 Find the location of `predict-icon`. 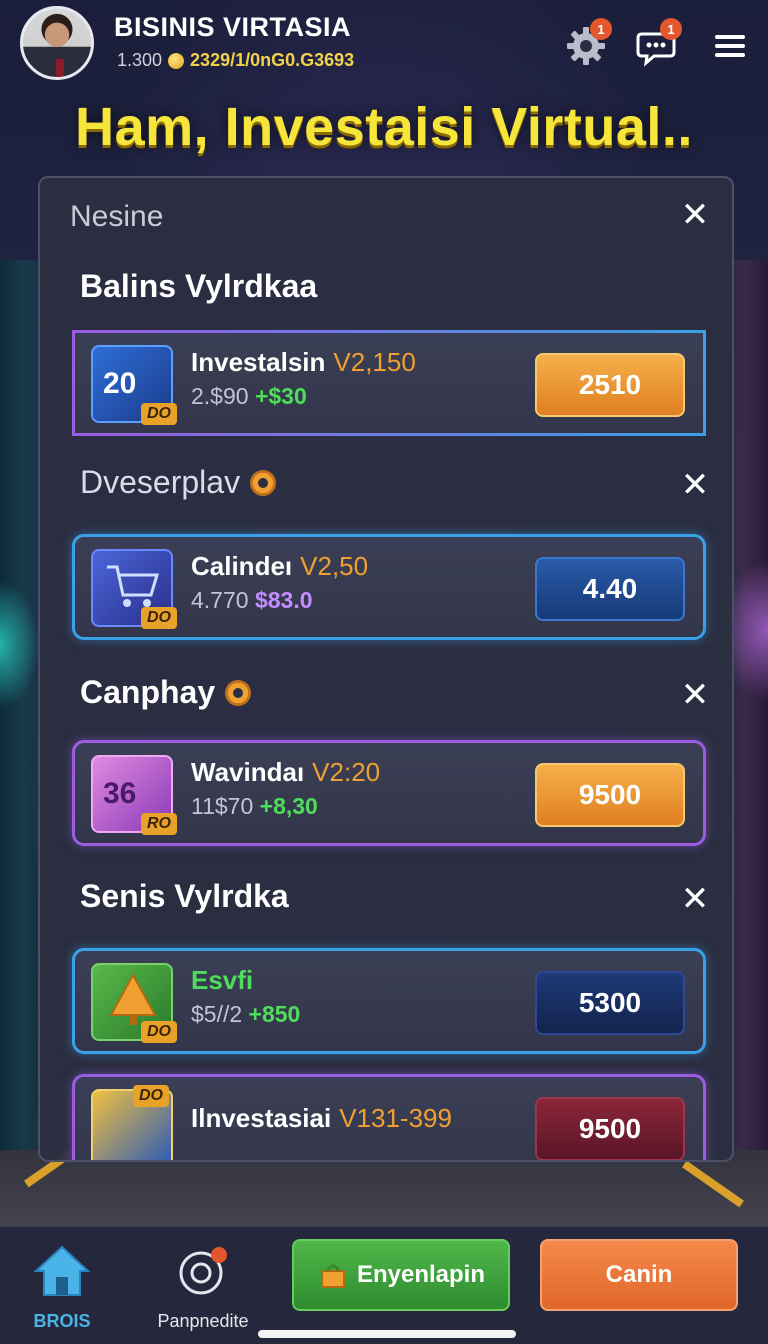

predict-icon is located at coordinates (203, 1271).